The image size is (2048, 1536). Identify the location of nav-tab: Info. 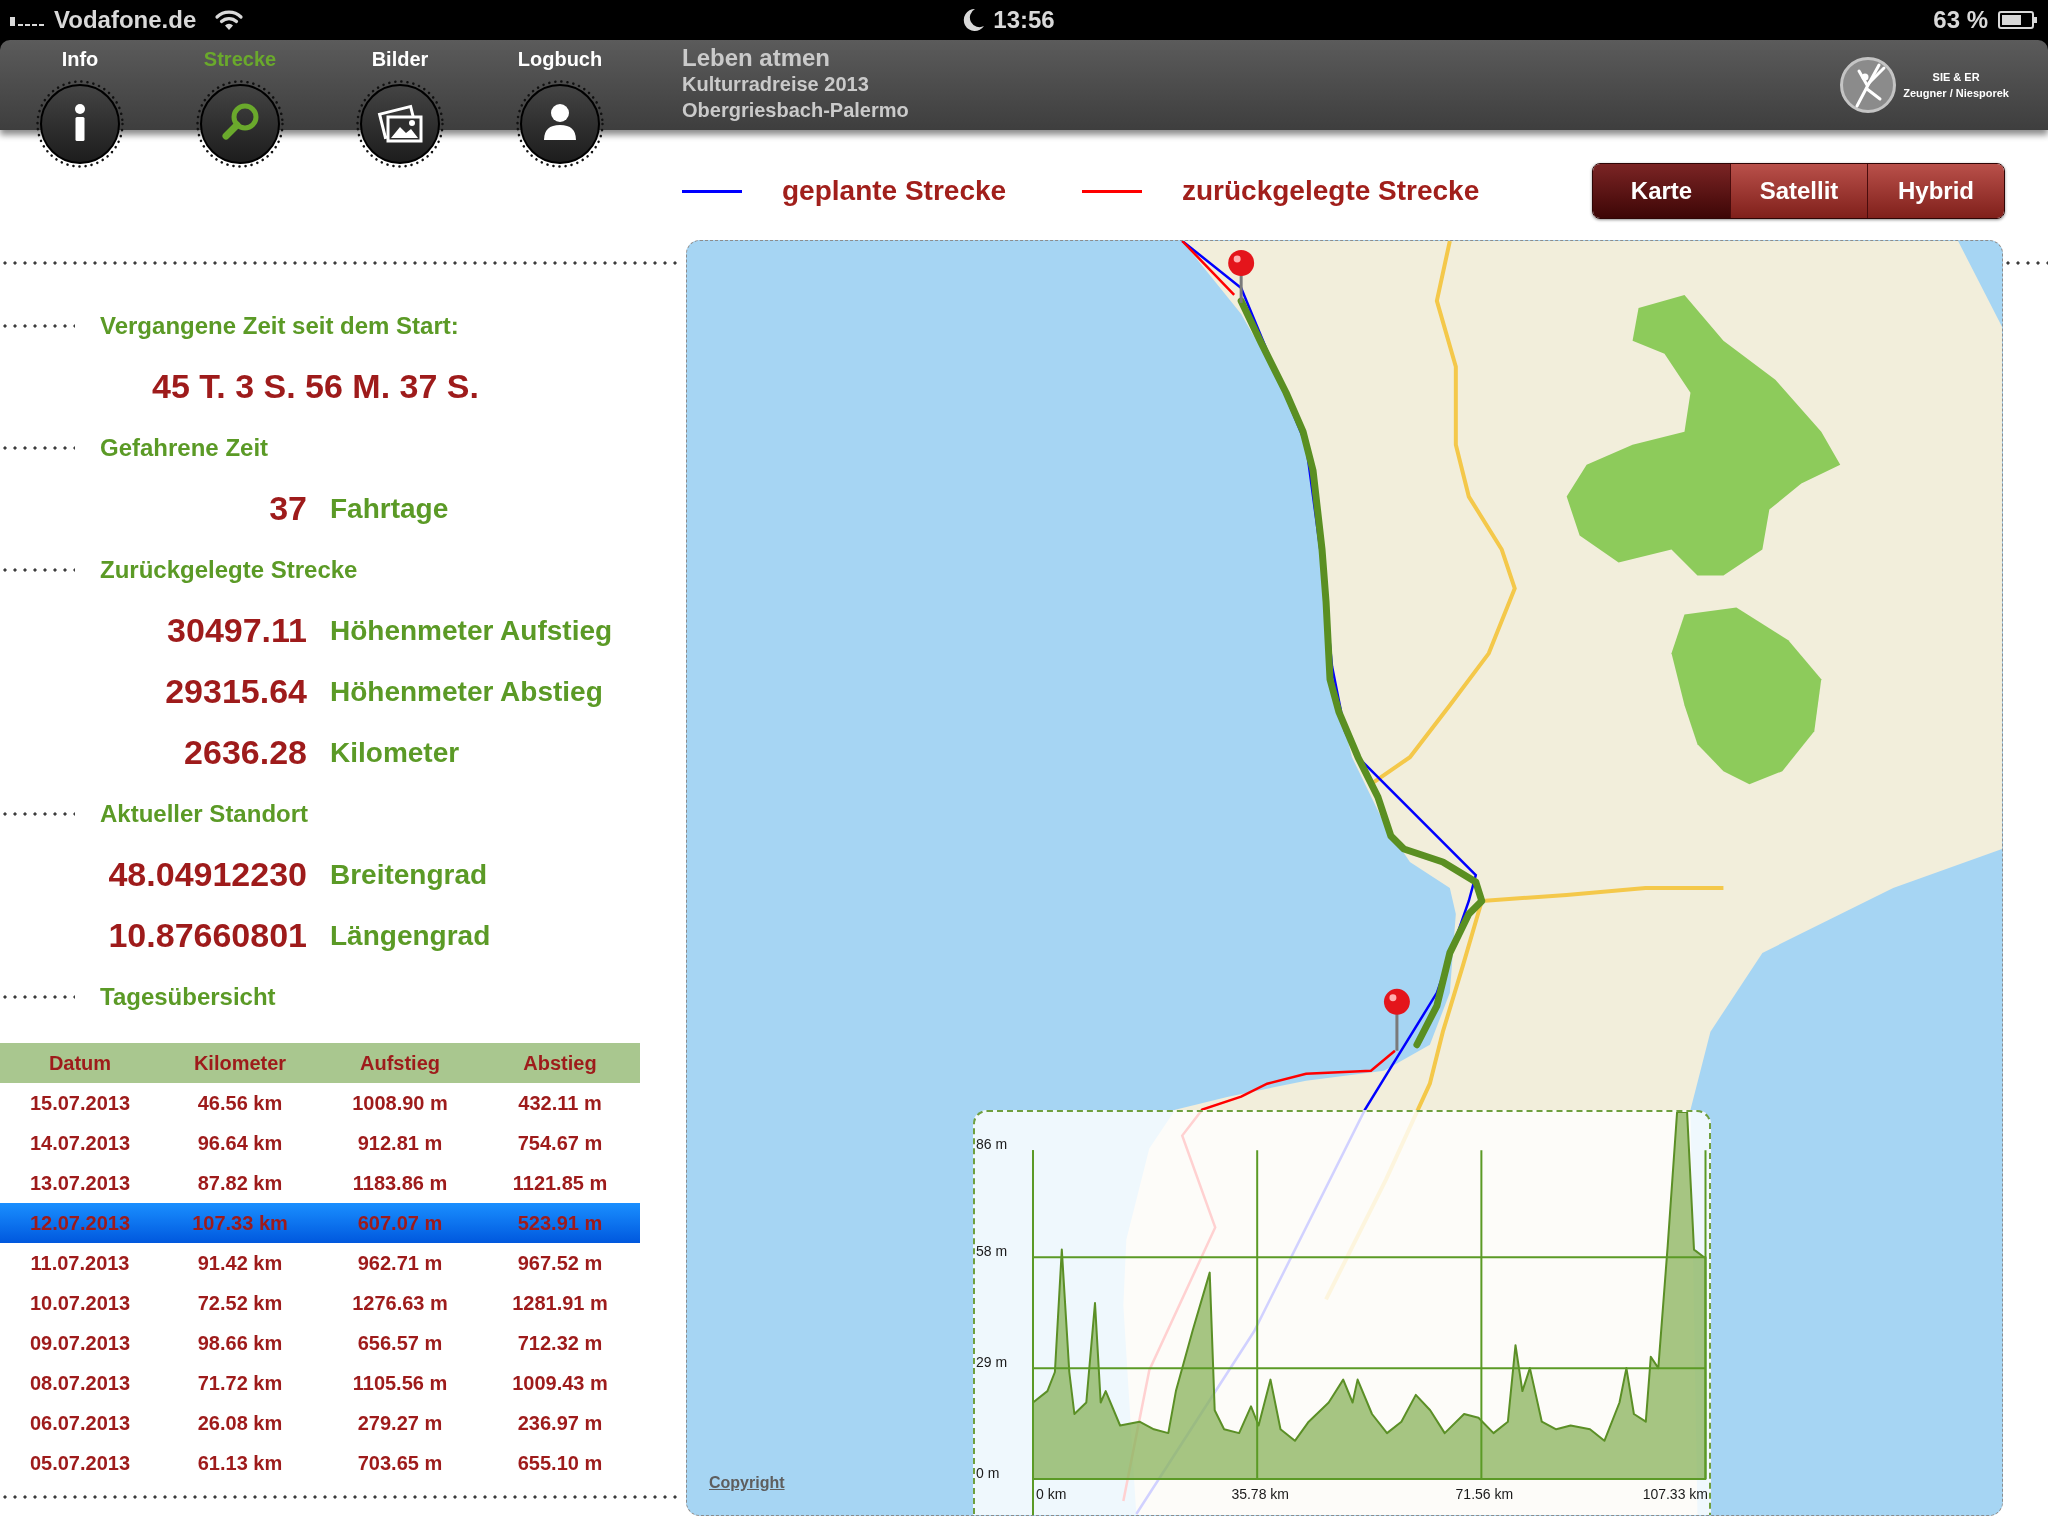
(80, 104).